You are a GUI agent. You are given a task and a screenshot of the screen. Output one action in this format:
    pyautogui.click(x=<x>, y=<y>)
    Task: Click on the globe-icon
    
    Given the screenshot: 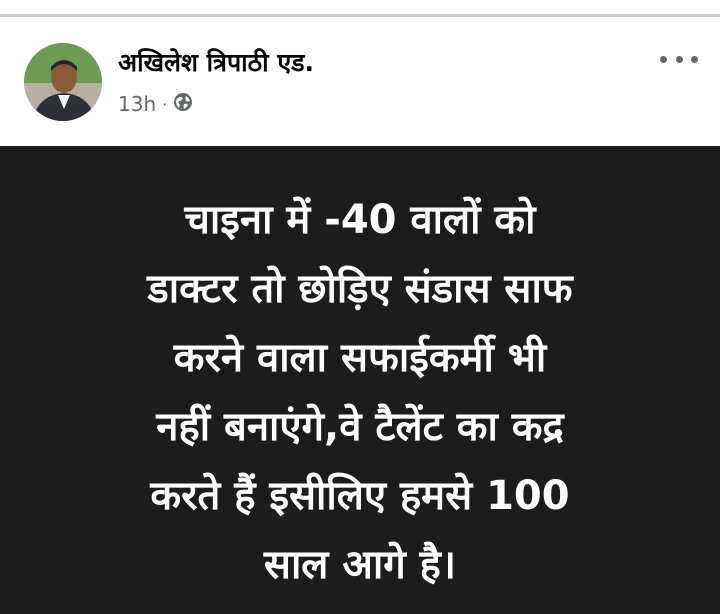 What is the action you would take?
    pyautogui.click(x=183, y=104)
    